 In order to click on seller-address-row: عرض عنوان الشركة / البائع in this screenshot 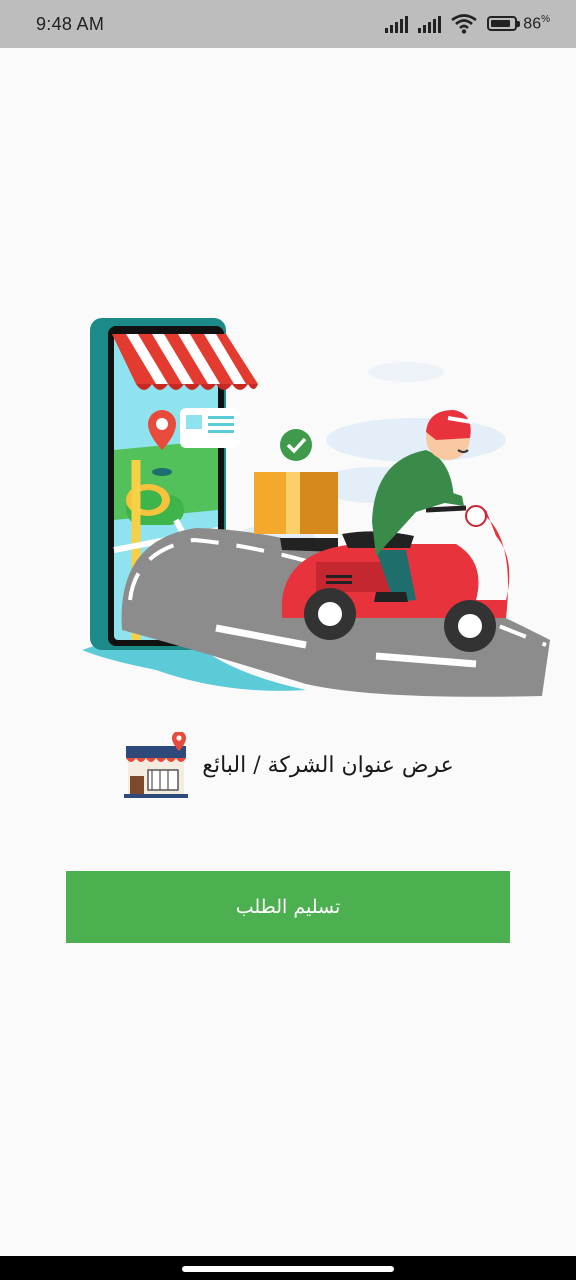, I will do `click(288, 765)`.